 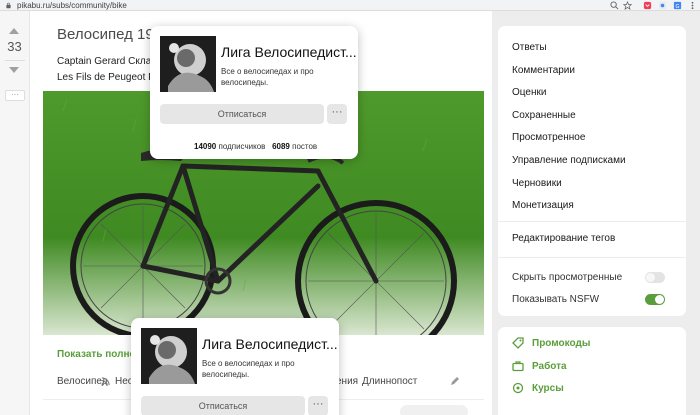 What do you see at coordinates (543, 70) in the screenshot?
I see `sidebar-item-comments: Комментарии` at bounding box center [543, 70].